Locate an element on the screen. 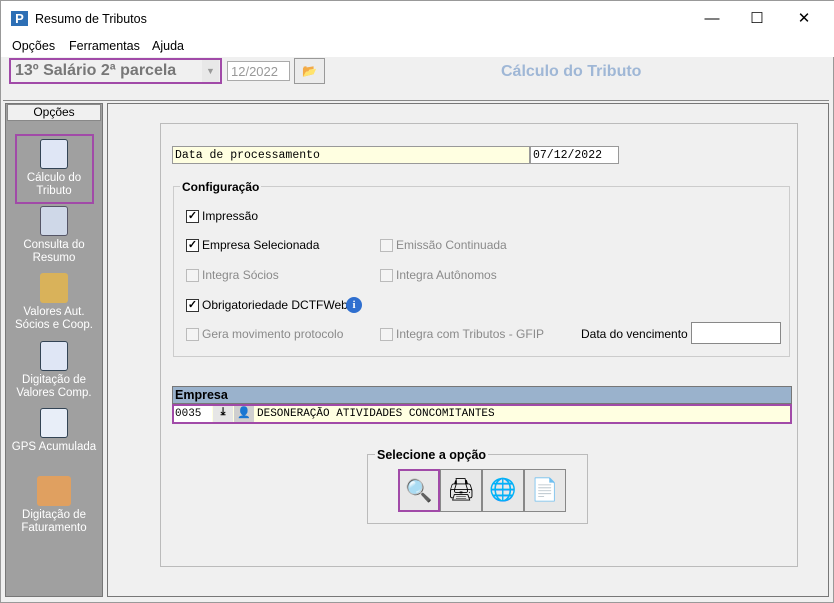 This screenshot has height=603, width=834. text-doc-icon: 📄 is located at coordinates (545, 489).